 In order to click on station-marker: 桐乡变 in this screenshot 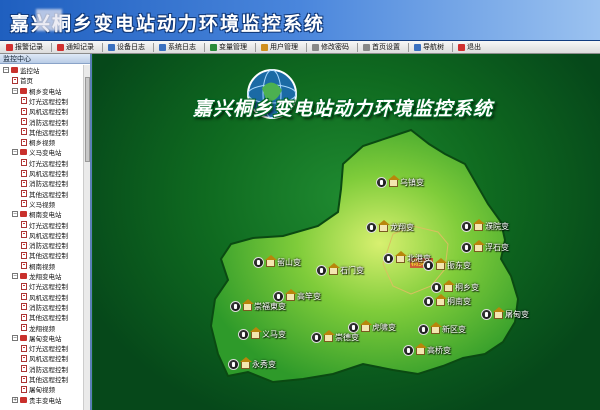, I will do `click(455, 286)`.